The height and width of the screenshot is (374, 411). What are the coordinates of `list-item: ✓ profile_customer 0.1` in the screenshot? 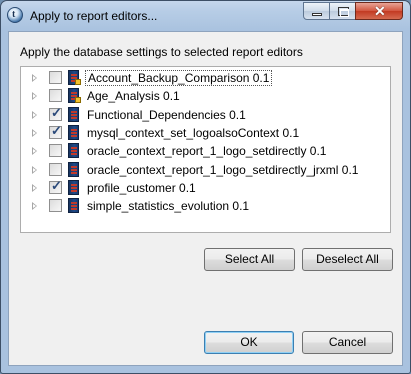 It's located at (205, 187).